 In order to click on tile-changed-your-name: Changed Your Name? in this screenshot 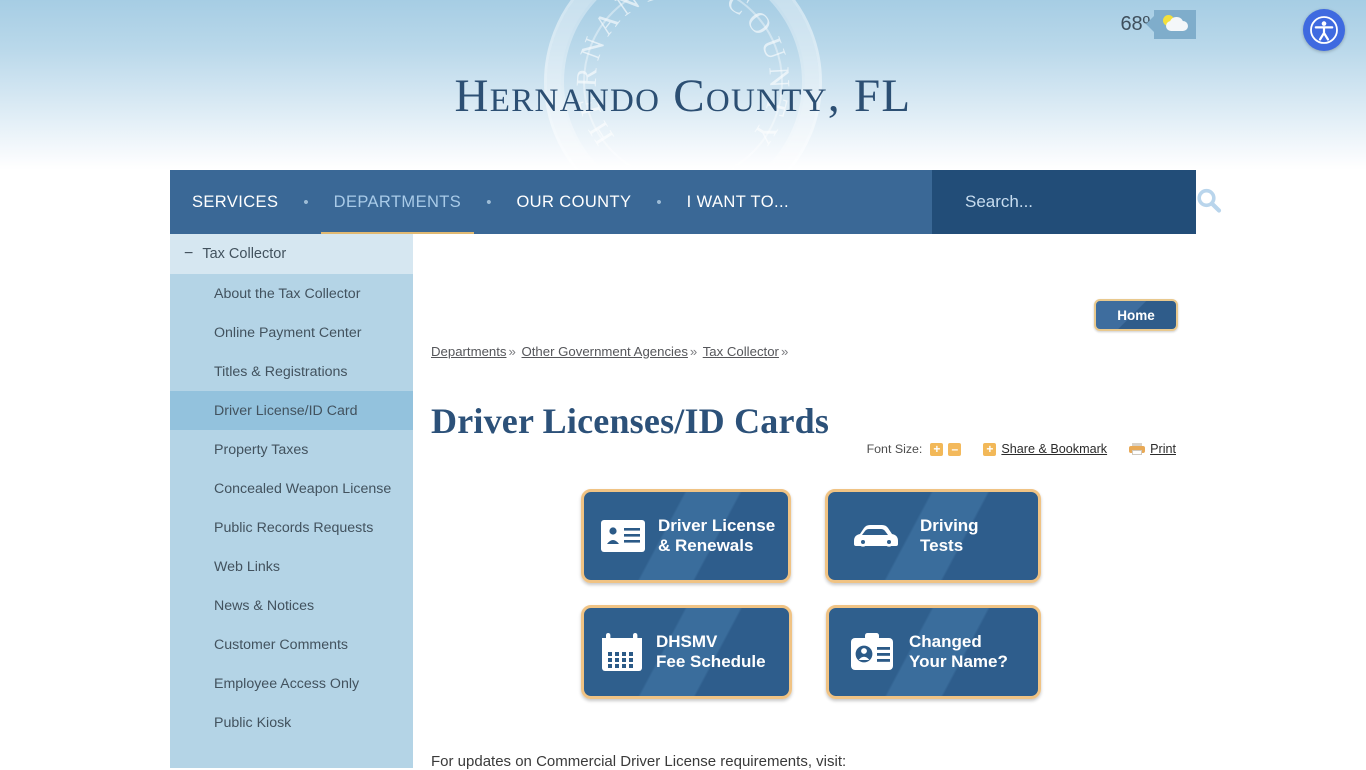, I will do `click(933, 652)`.